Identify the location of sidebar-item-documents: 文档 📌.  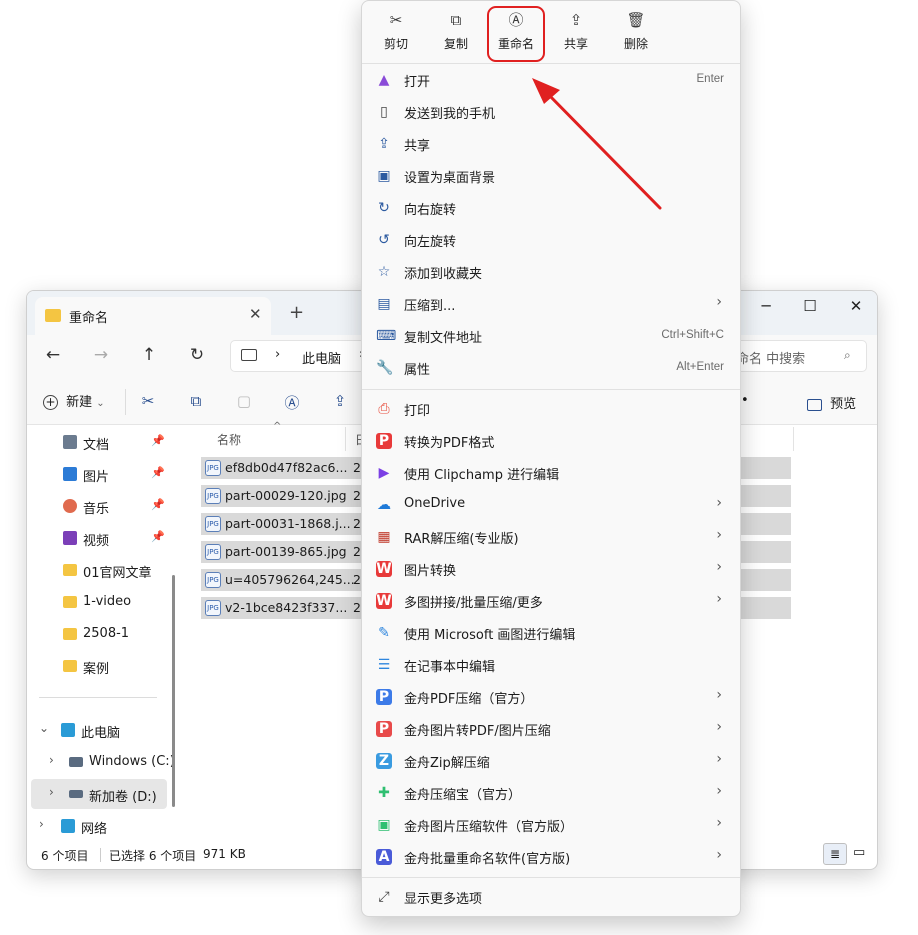
(102, 442).